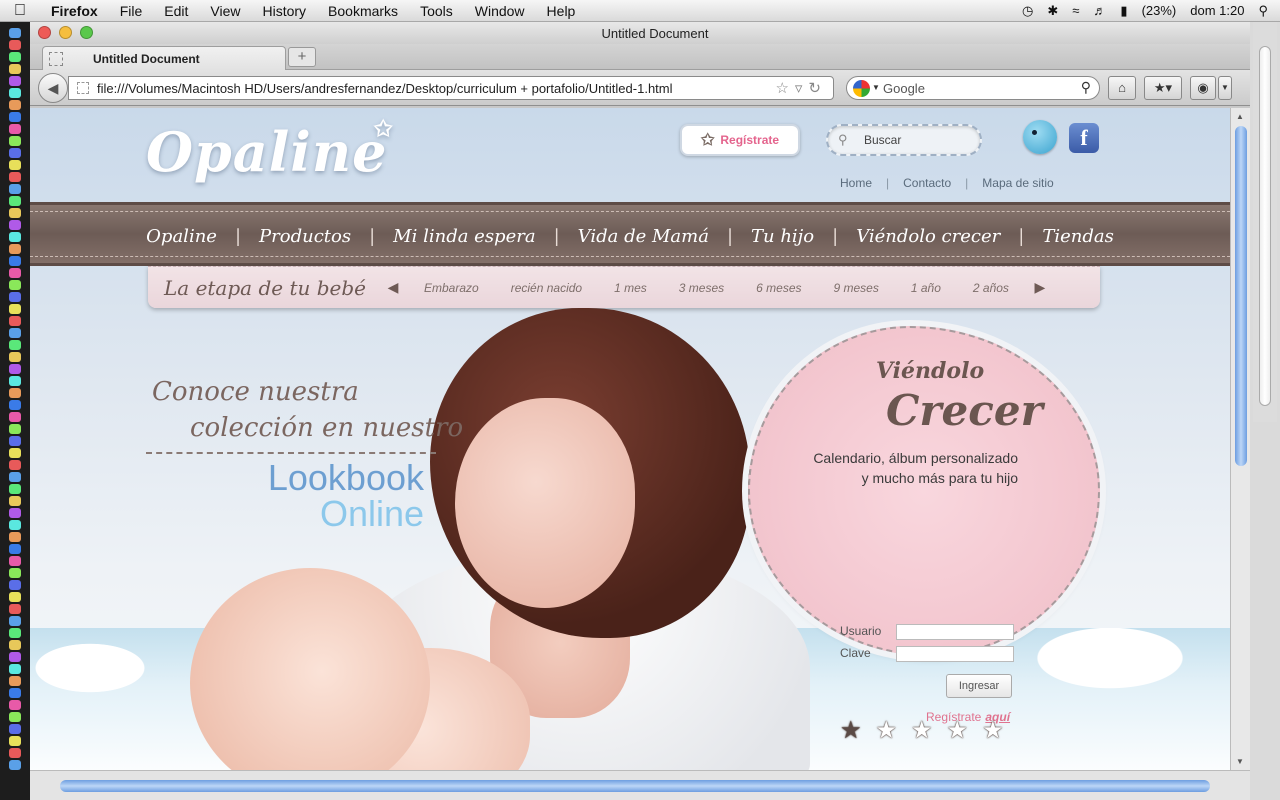 The height and width of the screenshot is (800, 1280). I want to click on dropdown-icon: ▿, so click(802, 88).